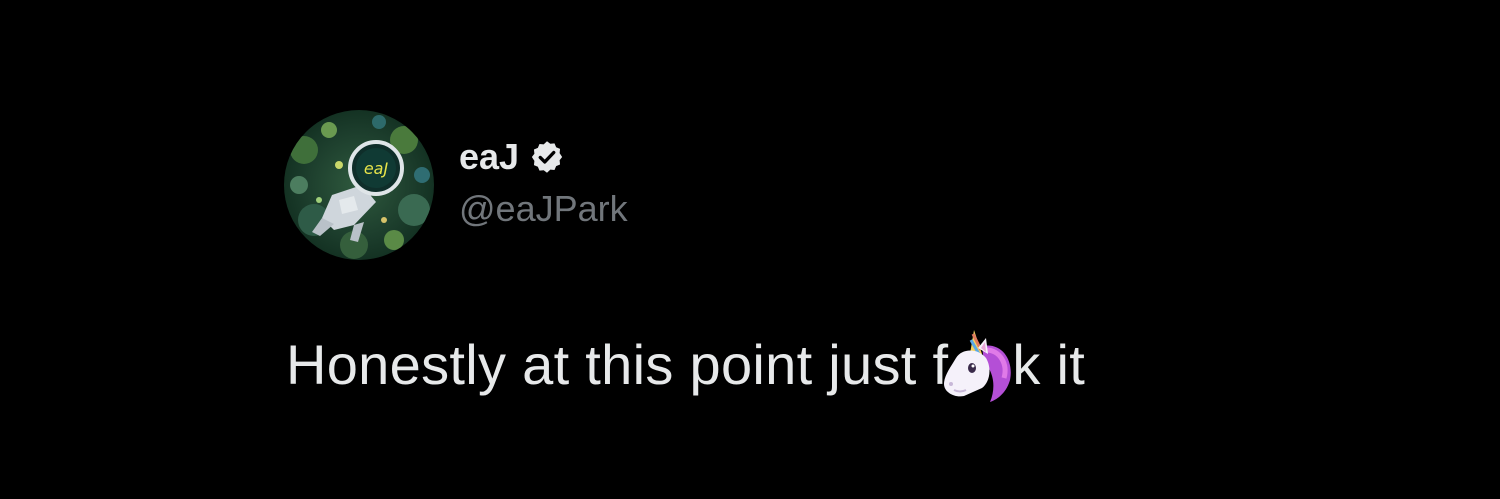  I want to click on verified-badge-icon, so click(547, 157).